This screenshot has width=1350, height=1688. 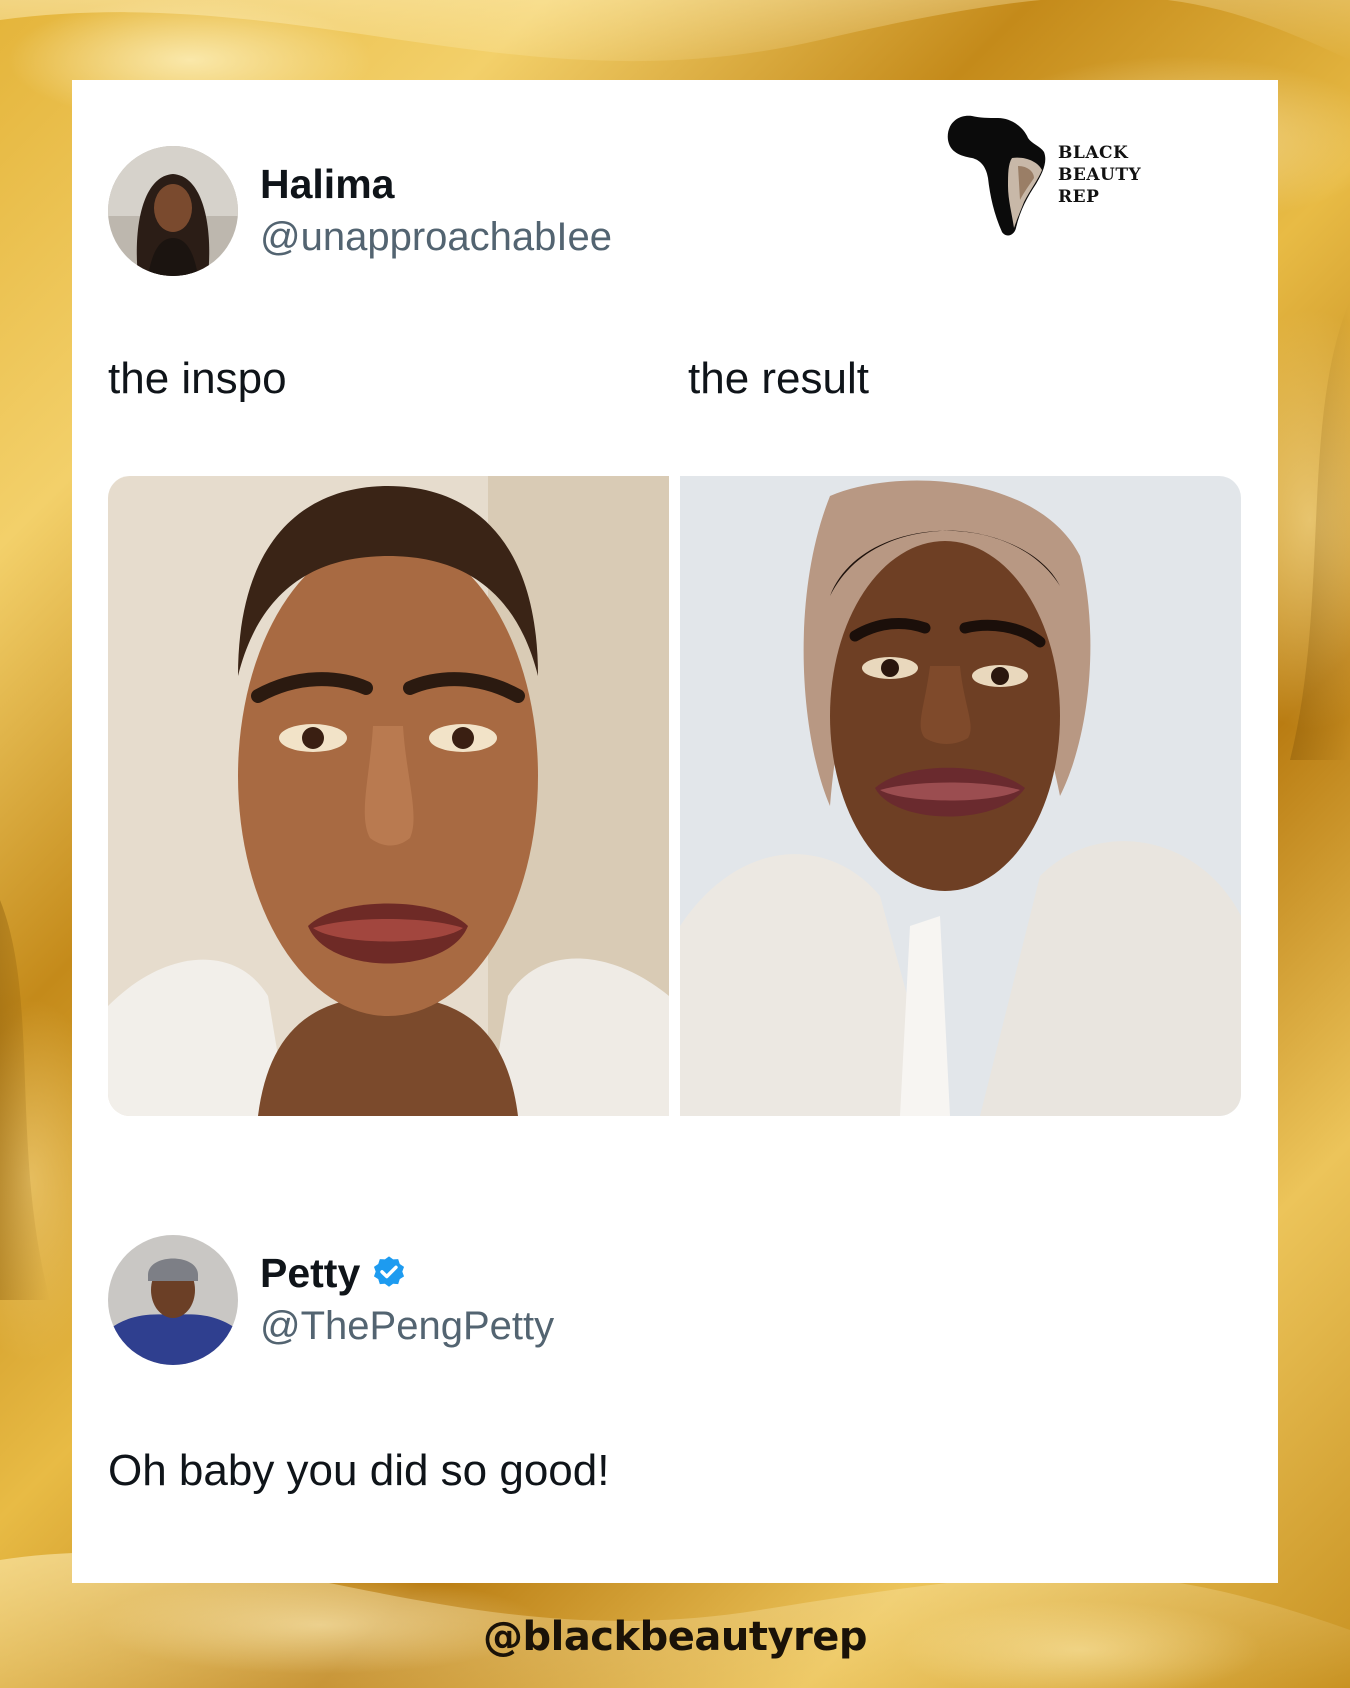 I want to click on verified-badge-icon, so click(x=389, y=1273).